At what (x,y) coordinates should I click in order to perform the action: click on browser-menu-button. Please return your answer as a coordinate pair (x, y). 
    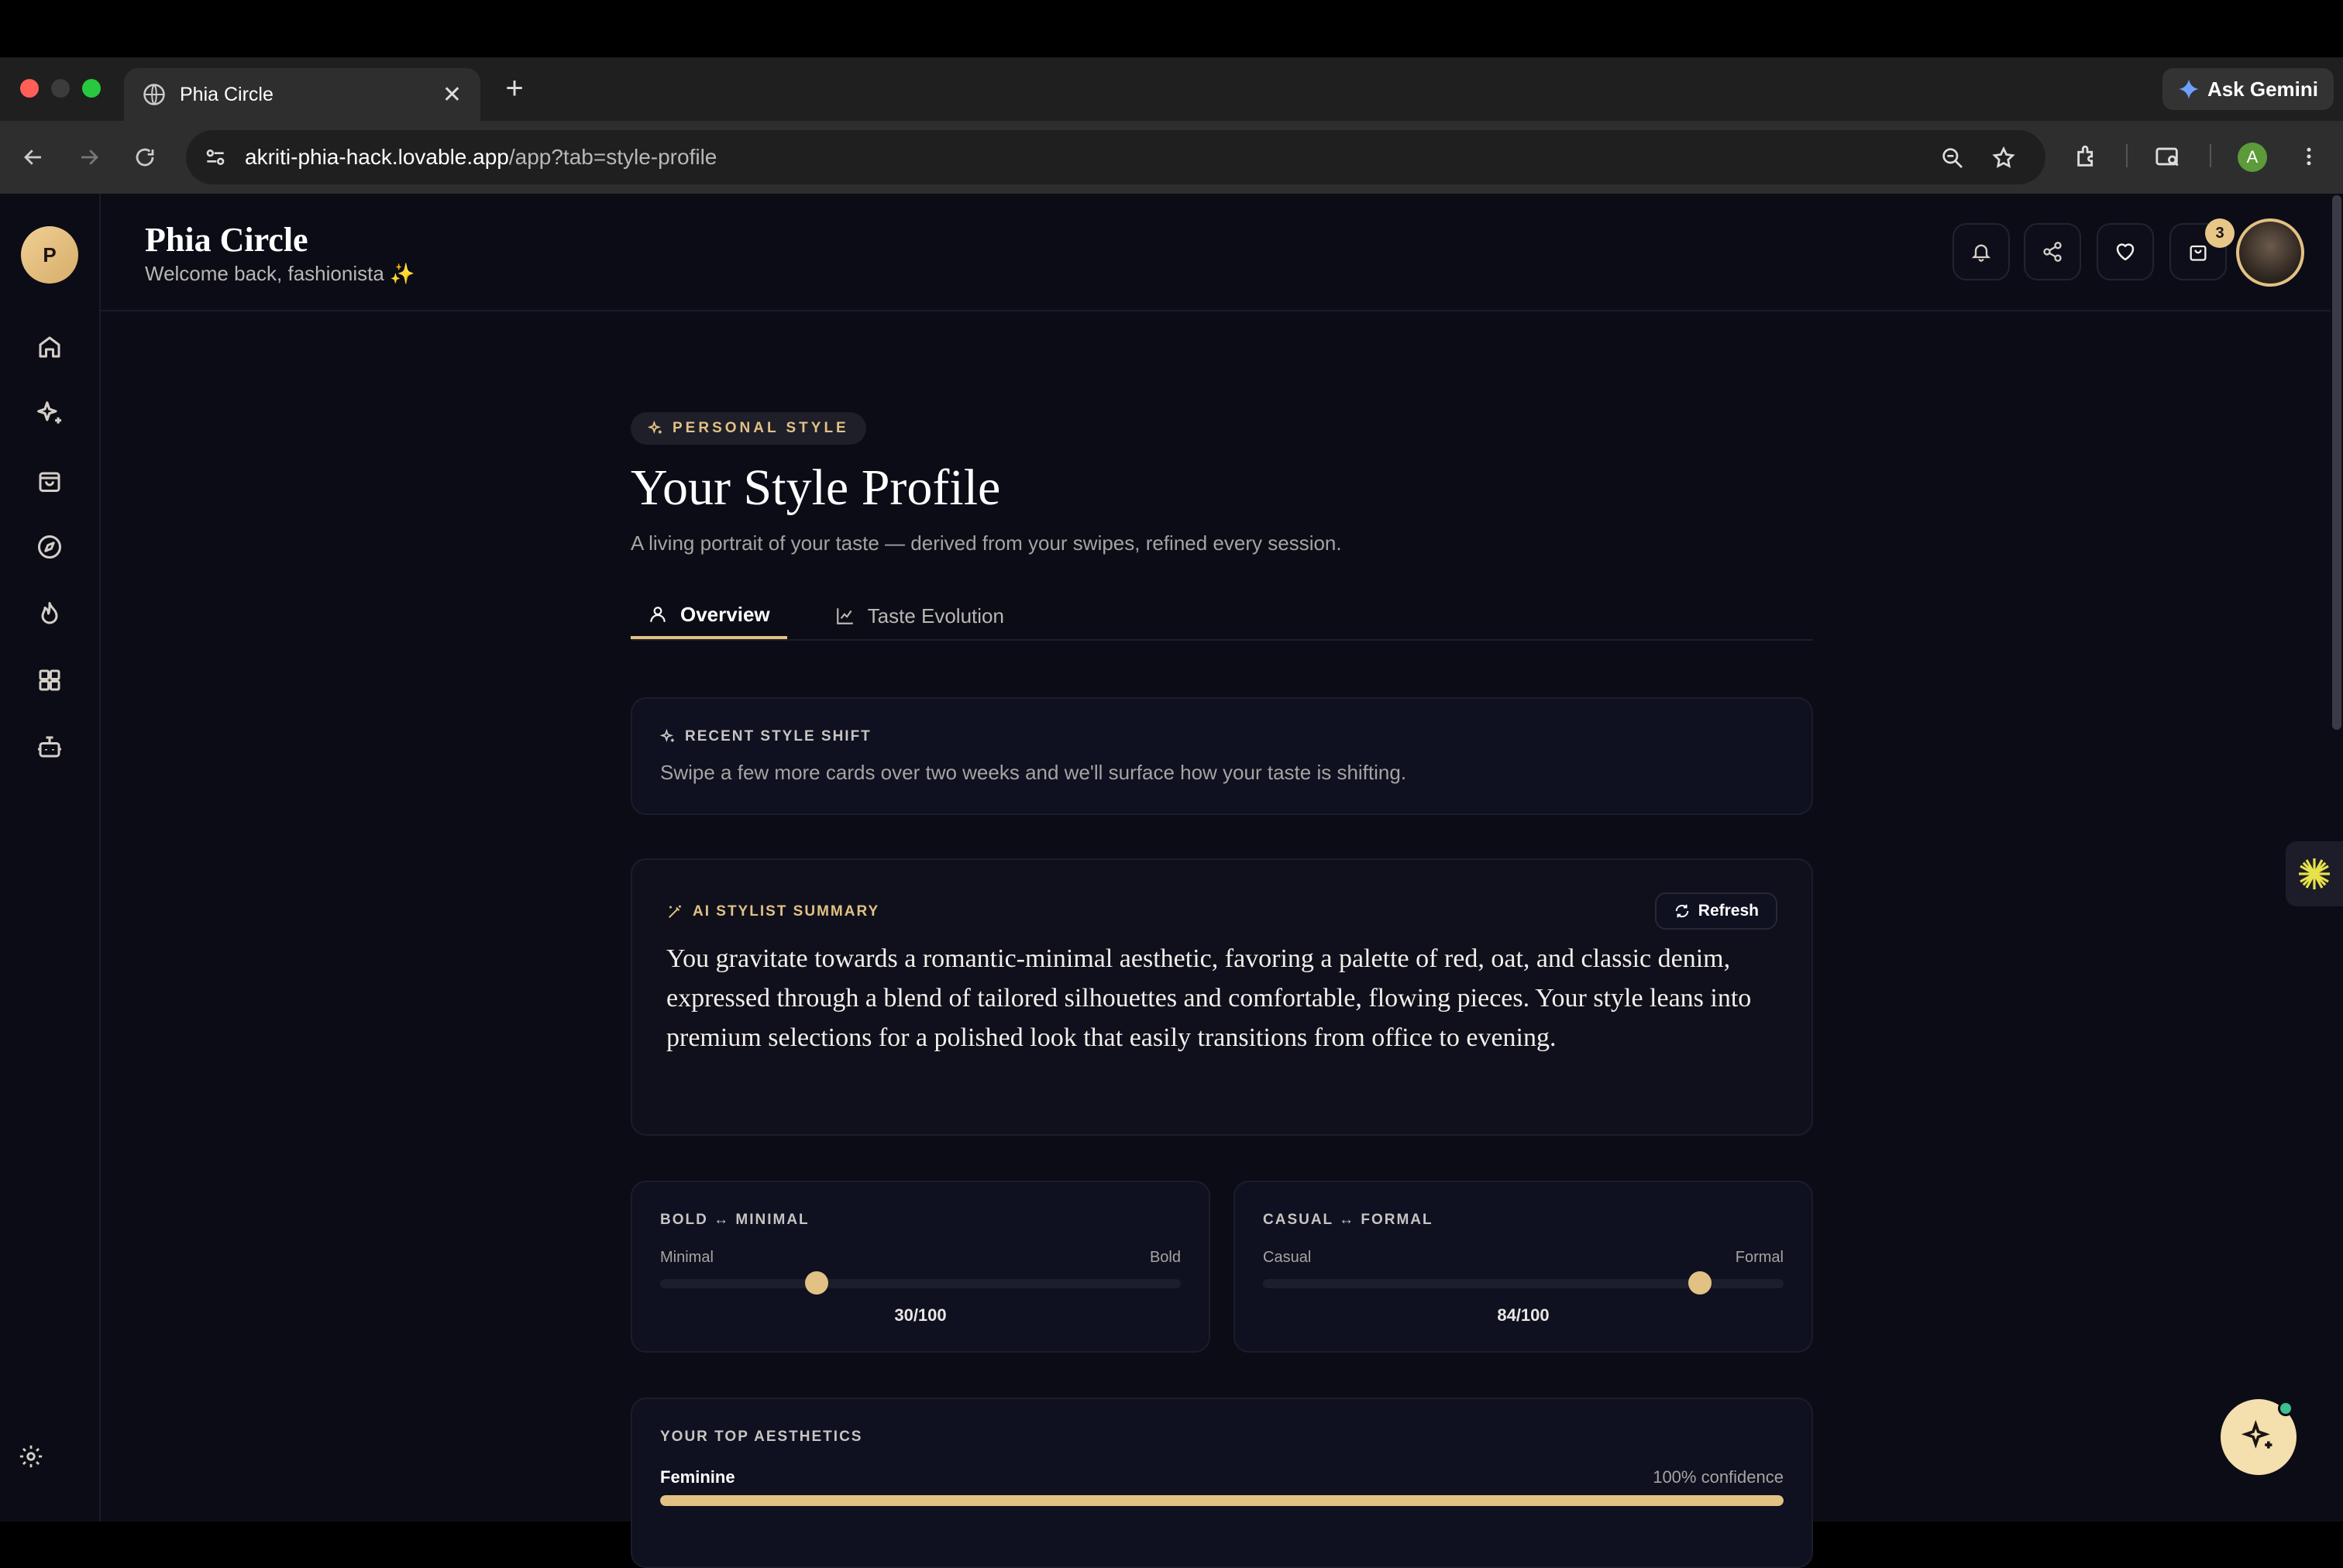
    Looking at the image, I should click on (2309, 156).